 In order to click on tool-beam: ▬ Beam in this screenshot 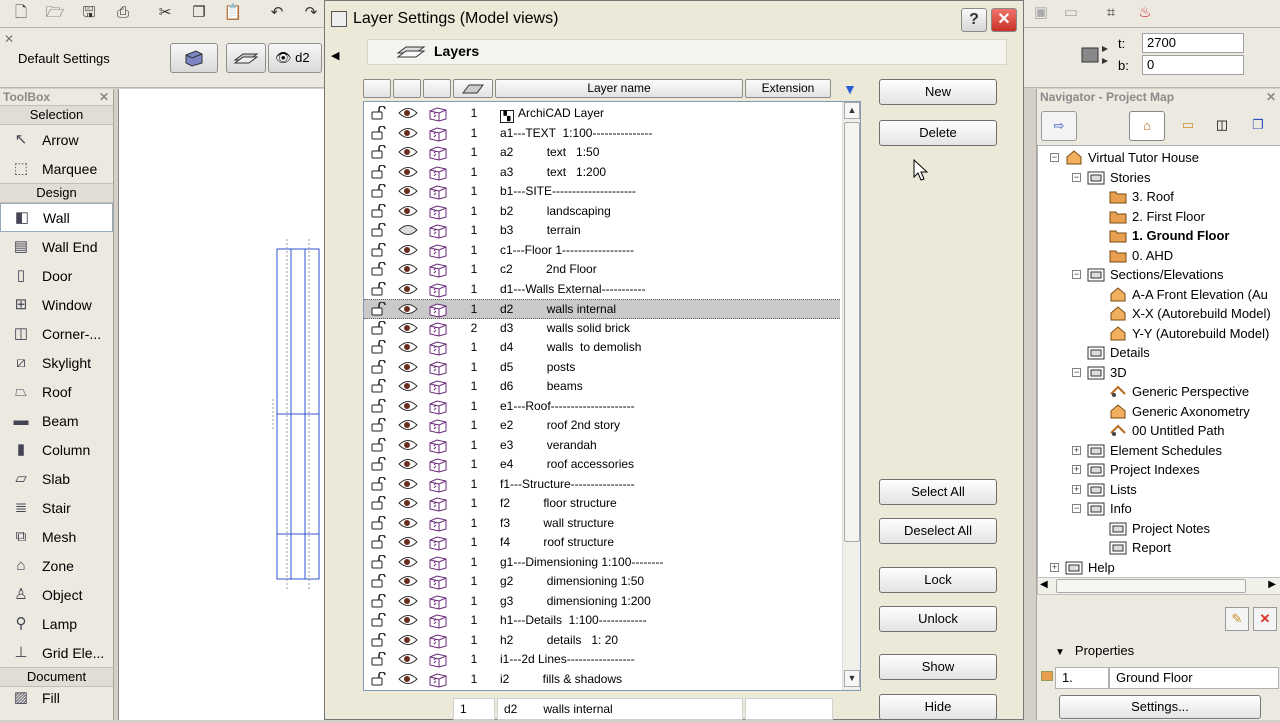, I will do `click(56, 420)`.